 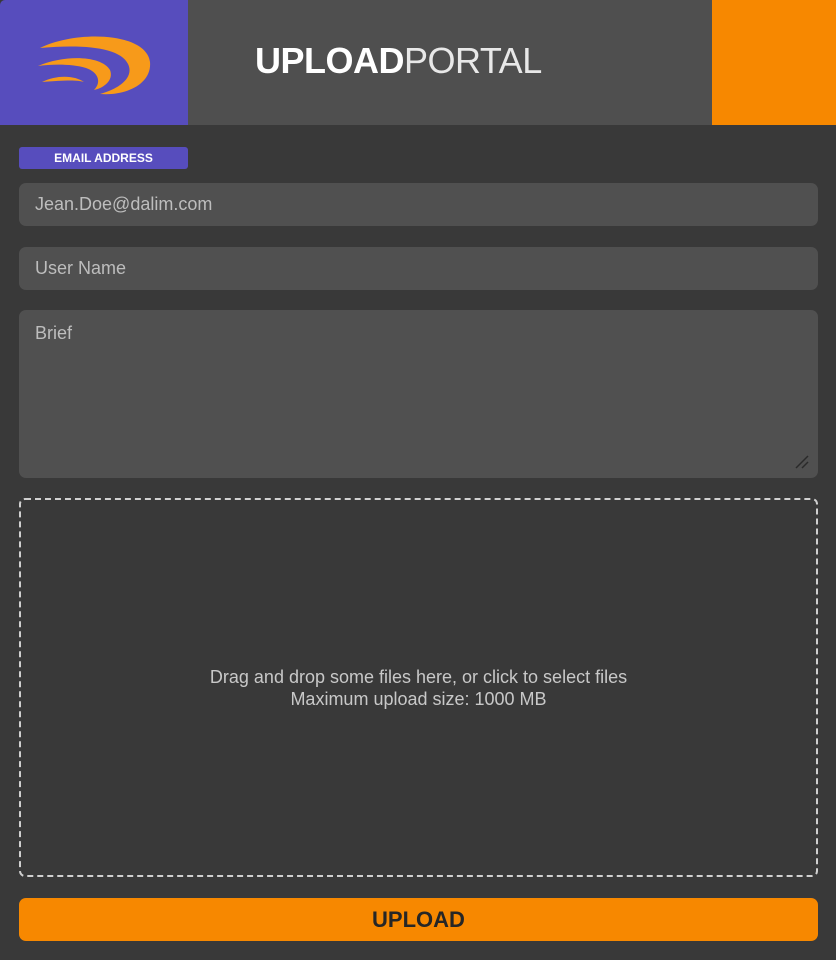 I want to click on page-title: UPLOADPORTAL, so click(x=398, y=61).